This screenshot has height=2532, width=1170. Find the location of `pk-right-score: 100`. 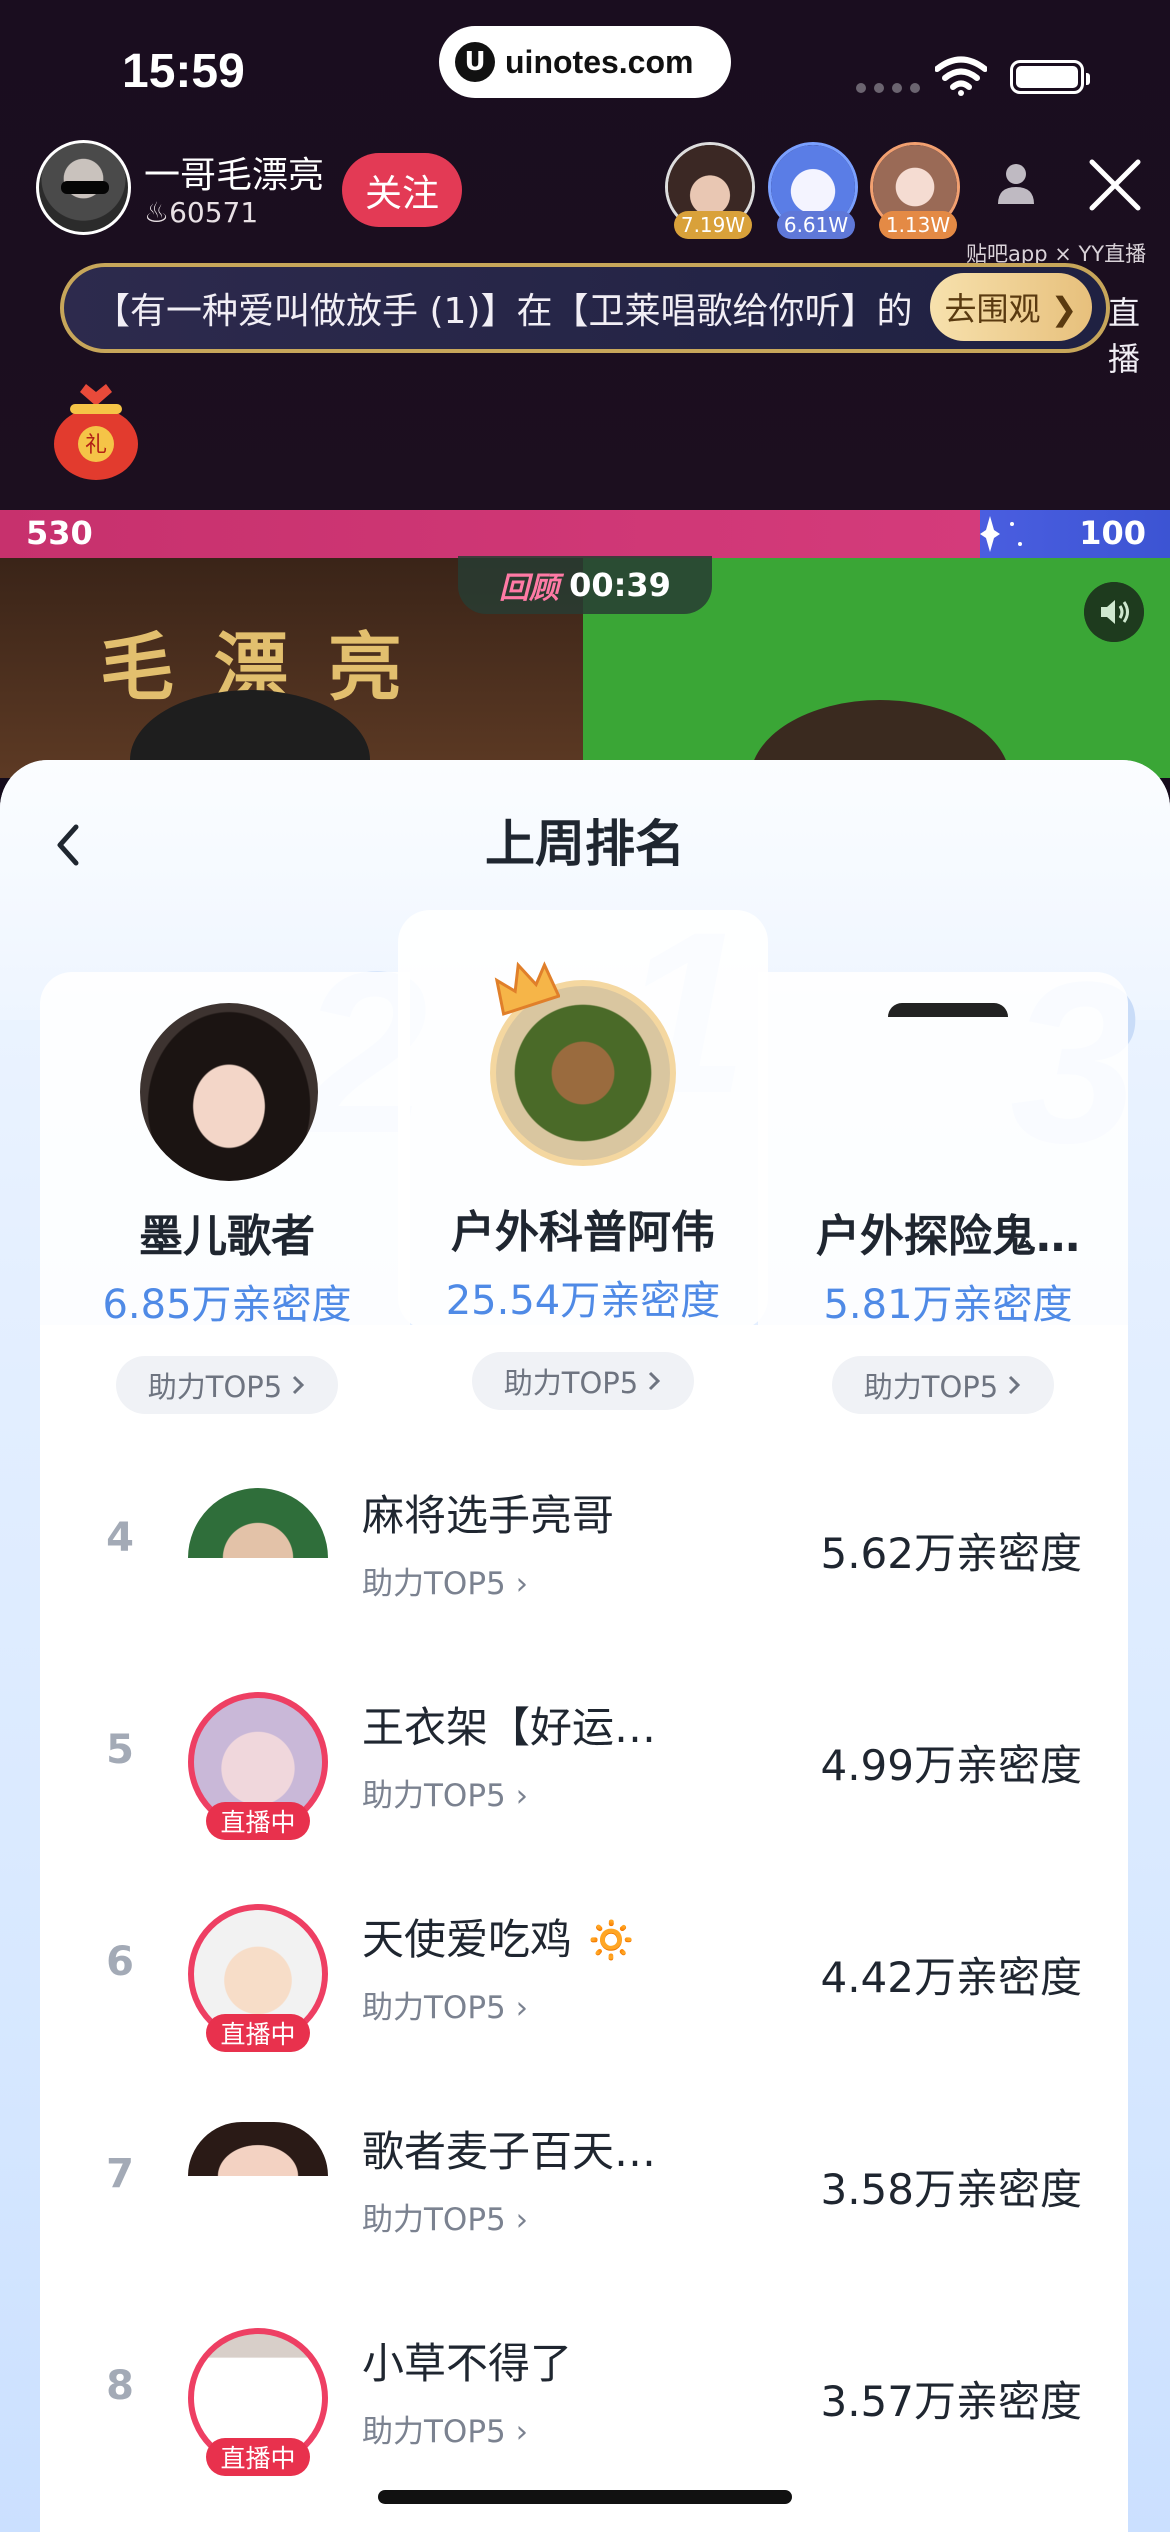

pk-right-score: 100 is located at coordinates (1112, 533).